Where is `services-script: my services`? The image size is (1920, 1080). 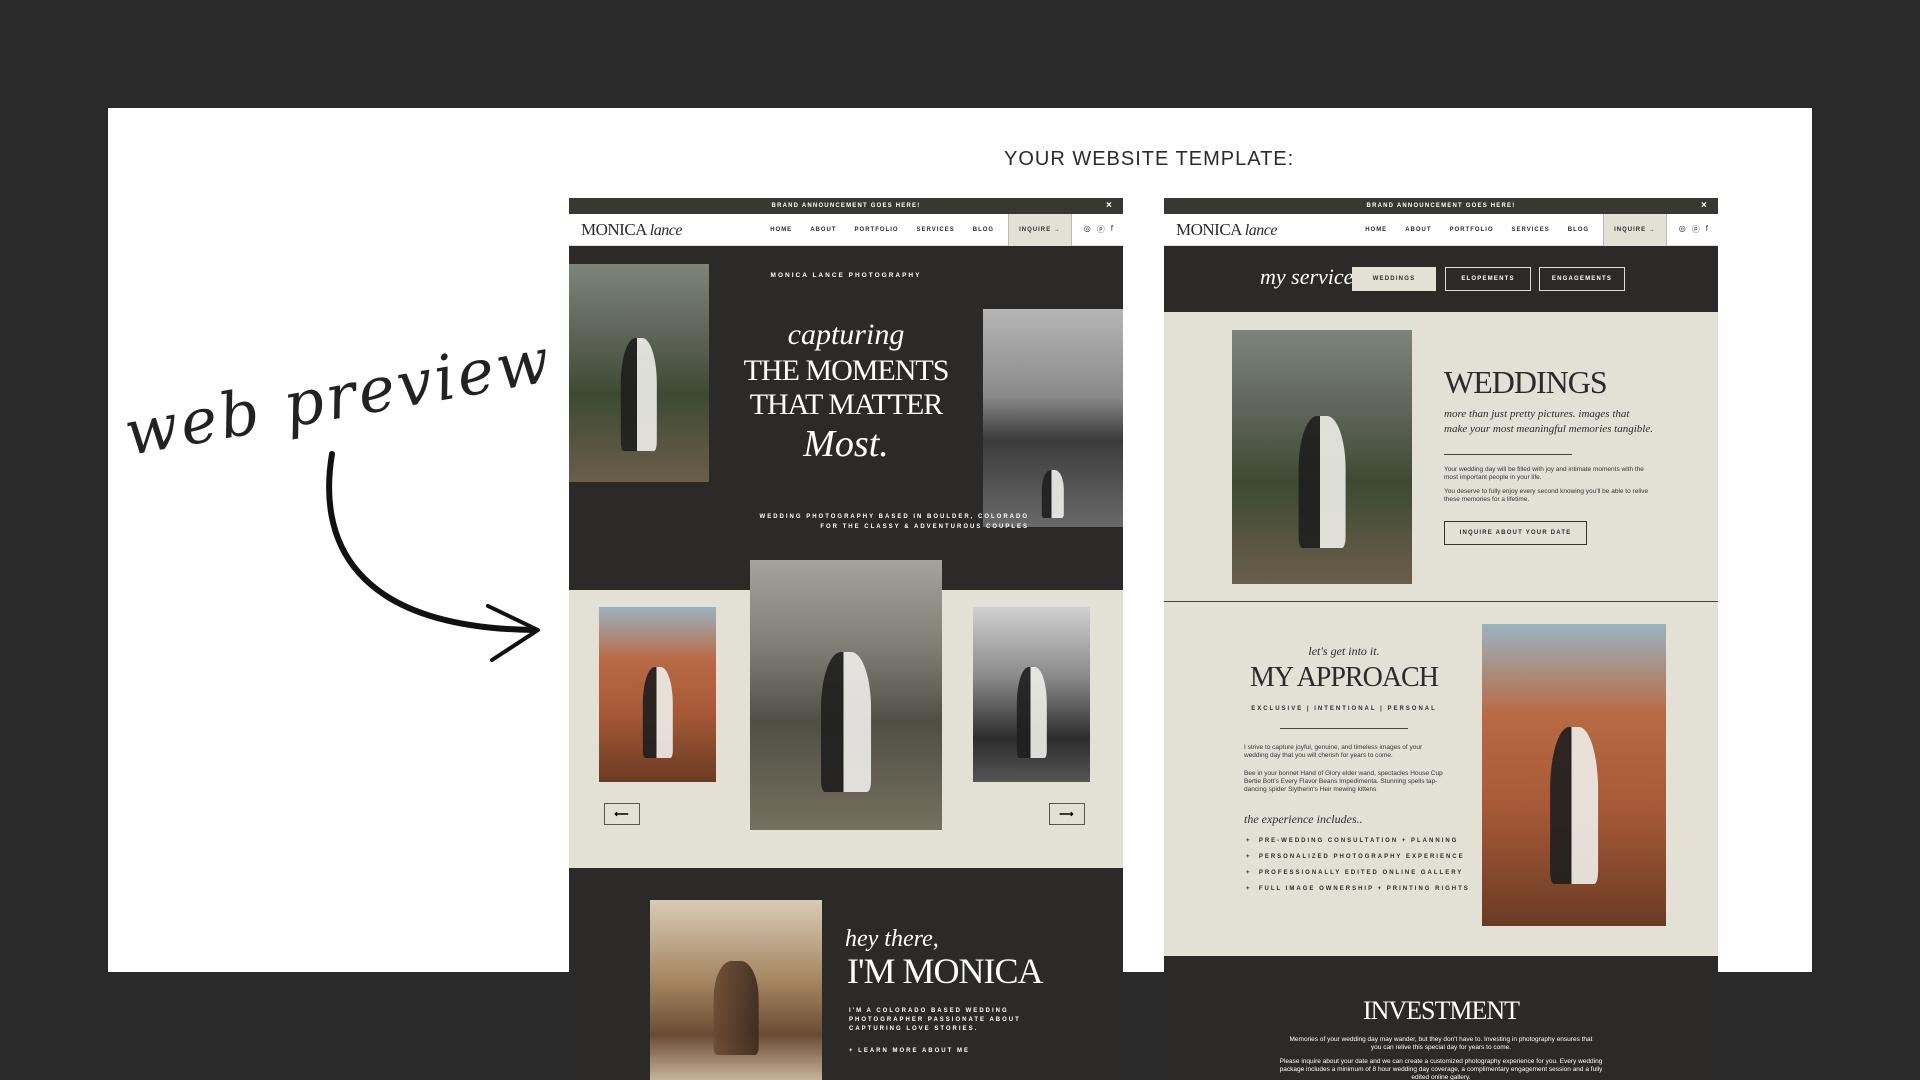 services-script: my services is located at coordinates (1311, 276).